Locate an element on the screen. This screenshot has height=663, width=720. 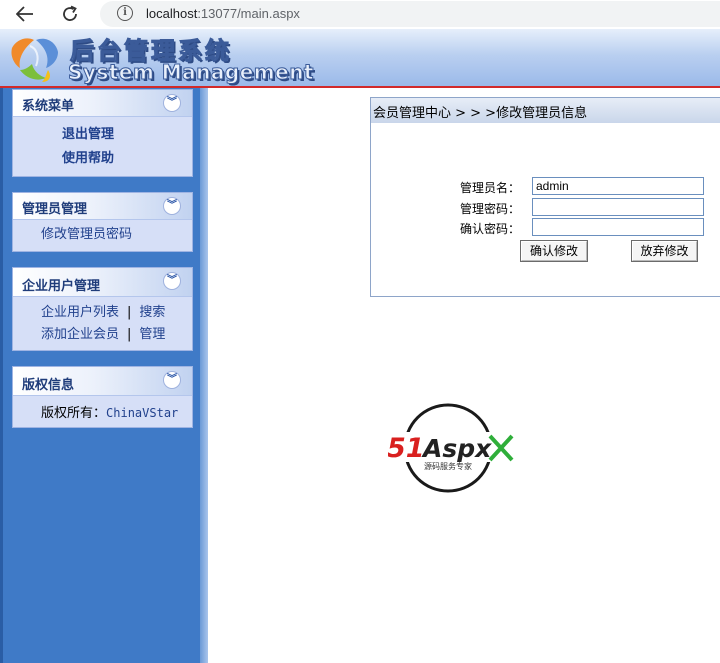
app-header: 后台管理系统 System Management is located at coordinates (360, 58).